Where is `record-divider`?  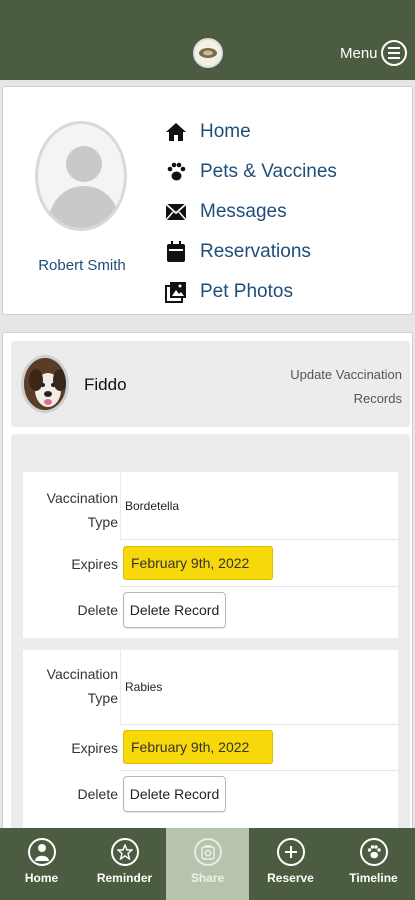 record-divider is located at coordinates (210, 644).